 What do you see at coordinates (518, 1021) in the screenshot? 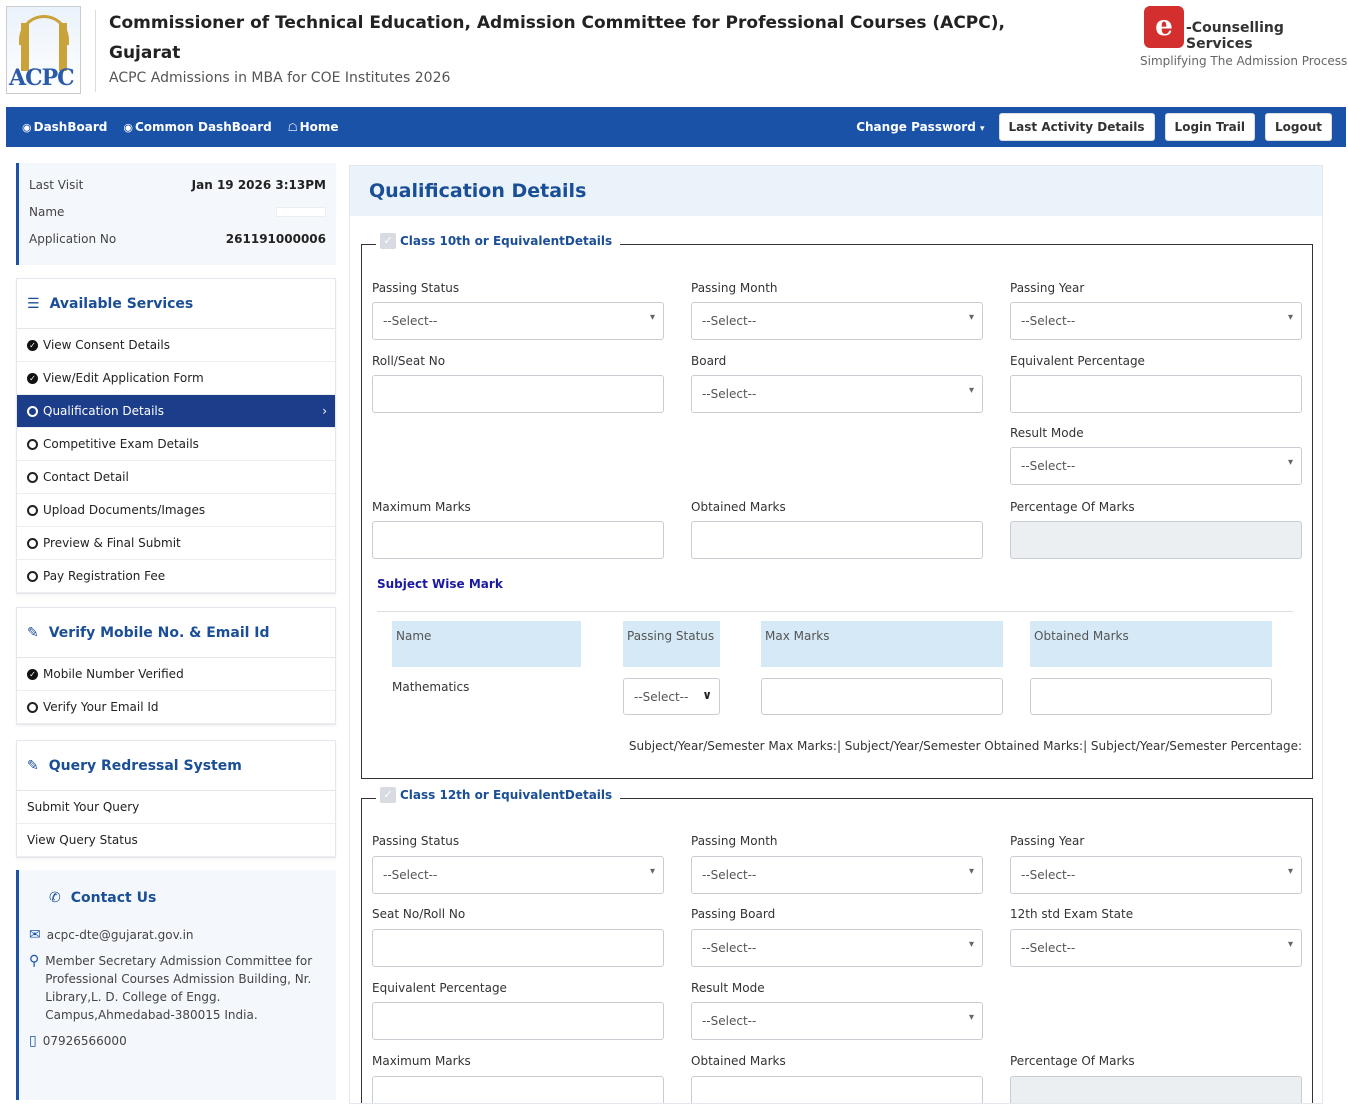
I see `class12-equivalent-percentage-input` at bounding box center [518, 1021].